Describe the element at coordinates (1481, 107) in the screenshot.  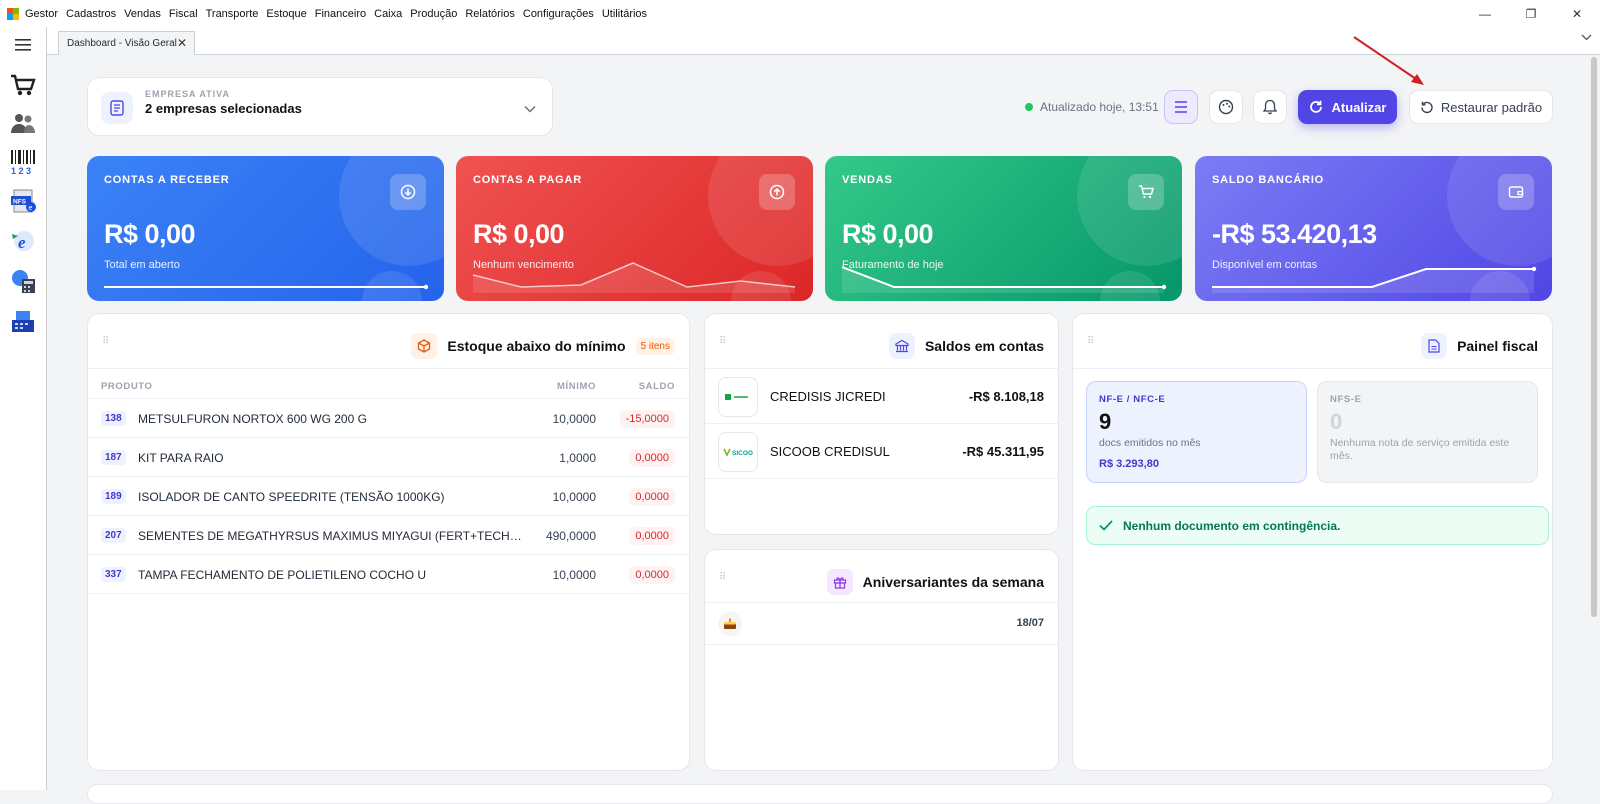
I see `restaurar-padrao-button: Restaurar padrão` at that location.